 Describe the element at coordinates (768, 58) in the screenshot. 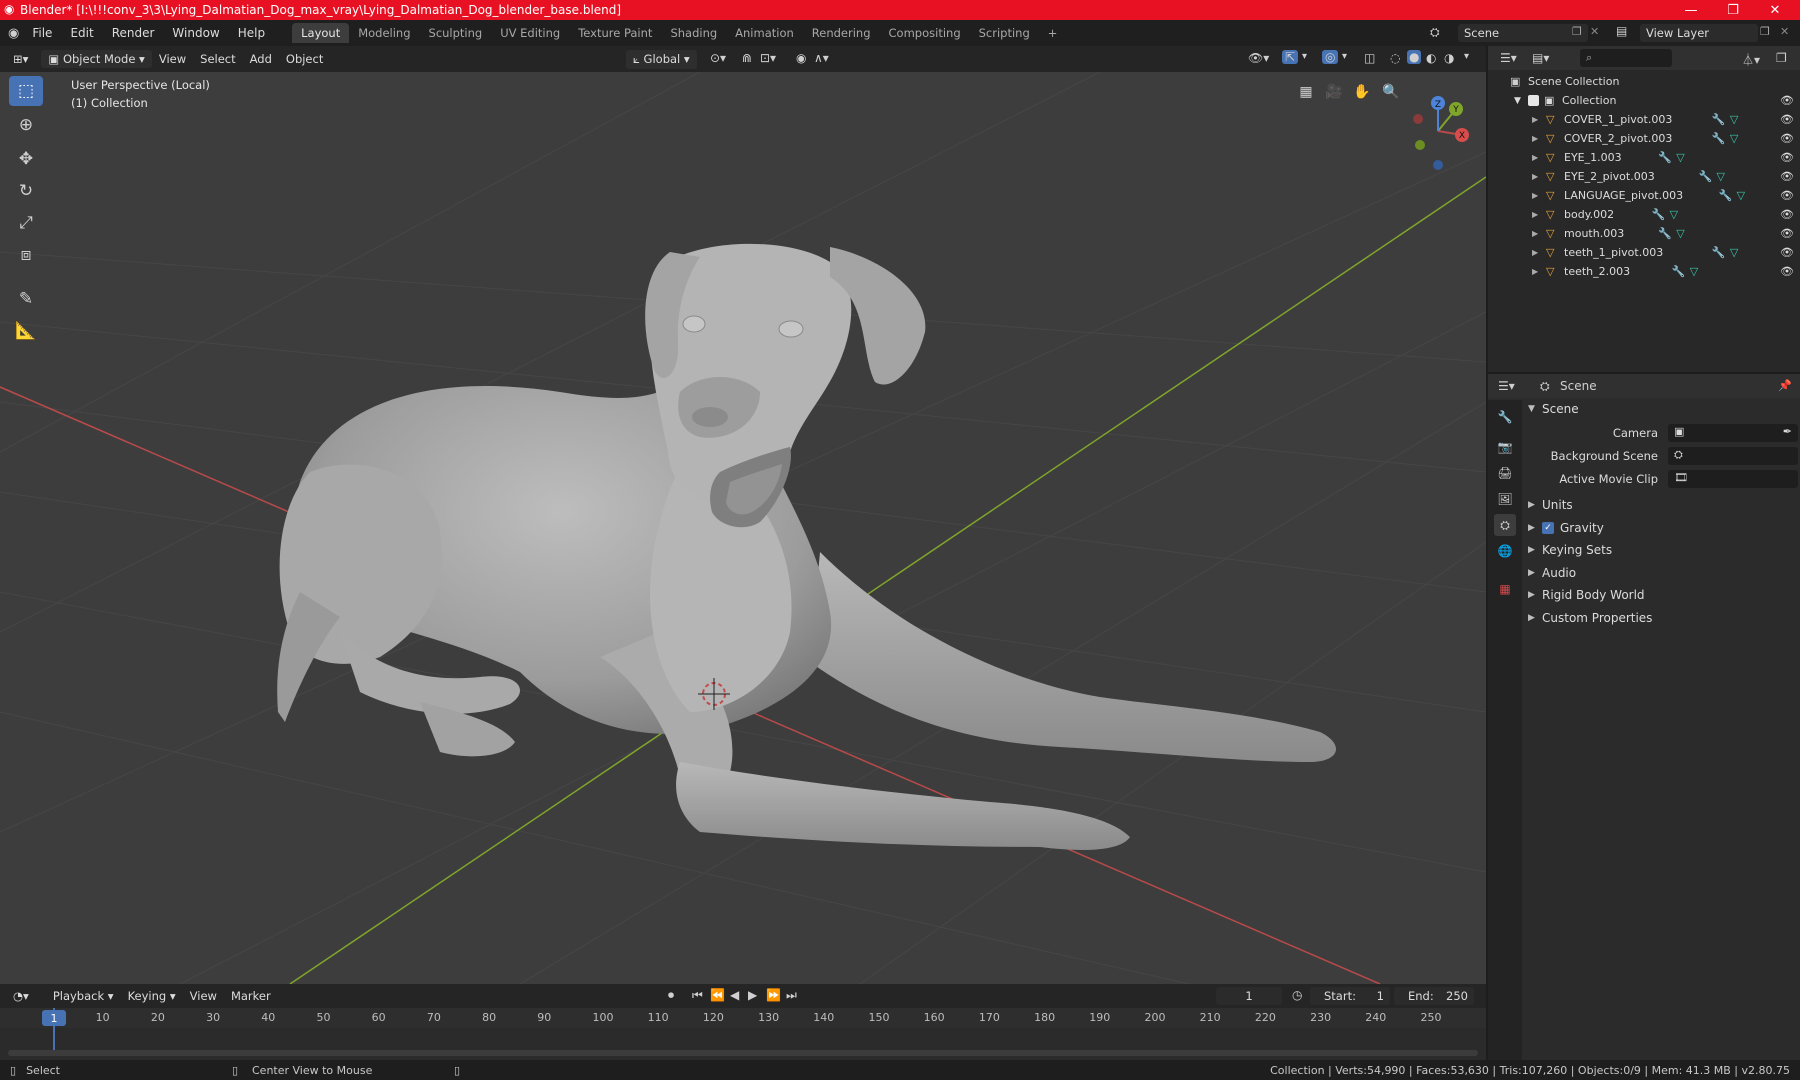

I see `snap-target-icon: ⊡▾` at that location.